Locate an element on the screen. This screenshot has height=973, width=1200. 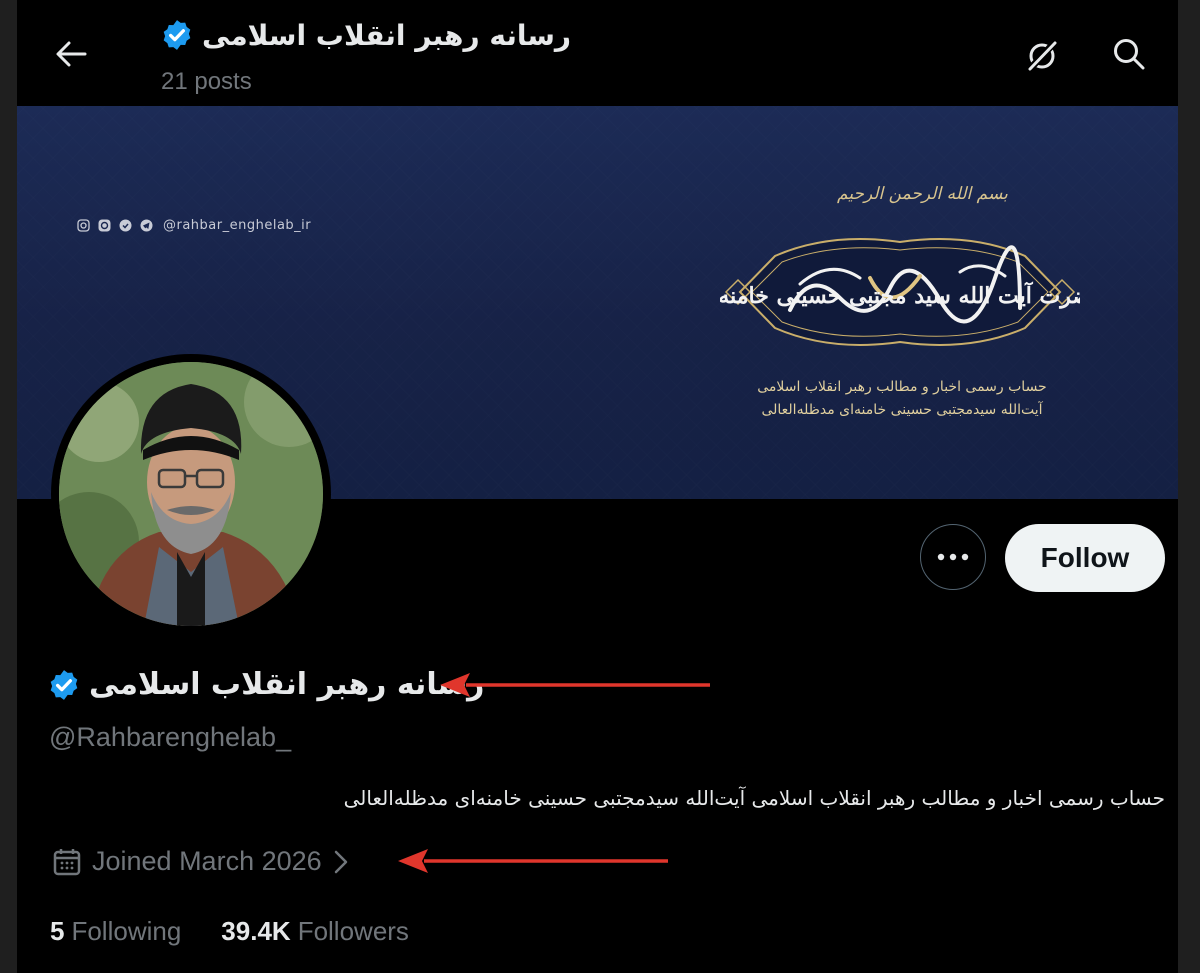
display-name-text: رسانه رهبر انقلاب اسلامی is located at coordinates (287, 684).